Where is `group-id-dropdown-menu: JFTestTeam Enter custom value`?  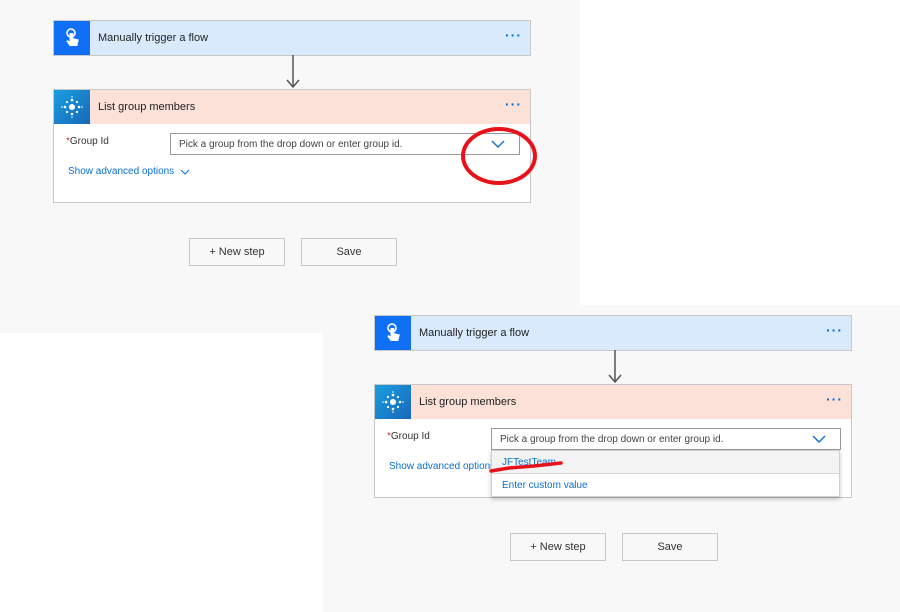 group-id-dropdown-menu: JFTestTeam Enter custom value is located at coordinates (665, 473).